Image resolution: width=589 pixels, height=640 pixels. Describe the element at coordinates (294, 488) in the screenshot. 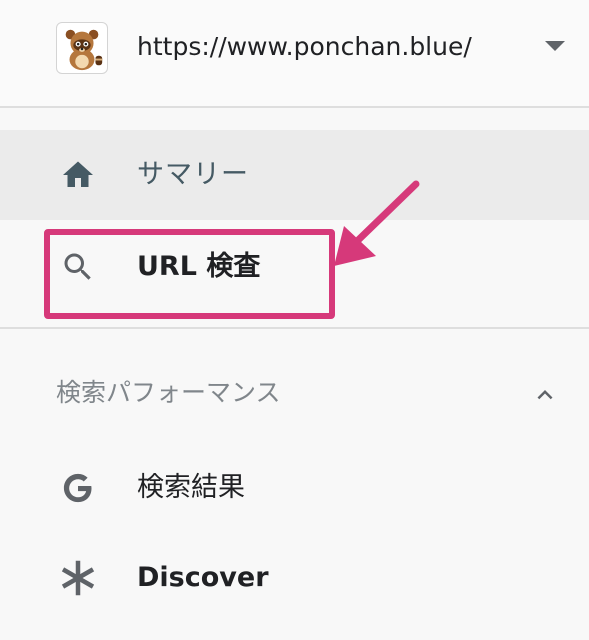

I see `nav-item-search-results: 検索結果` at that location.